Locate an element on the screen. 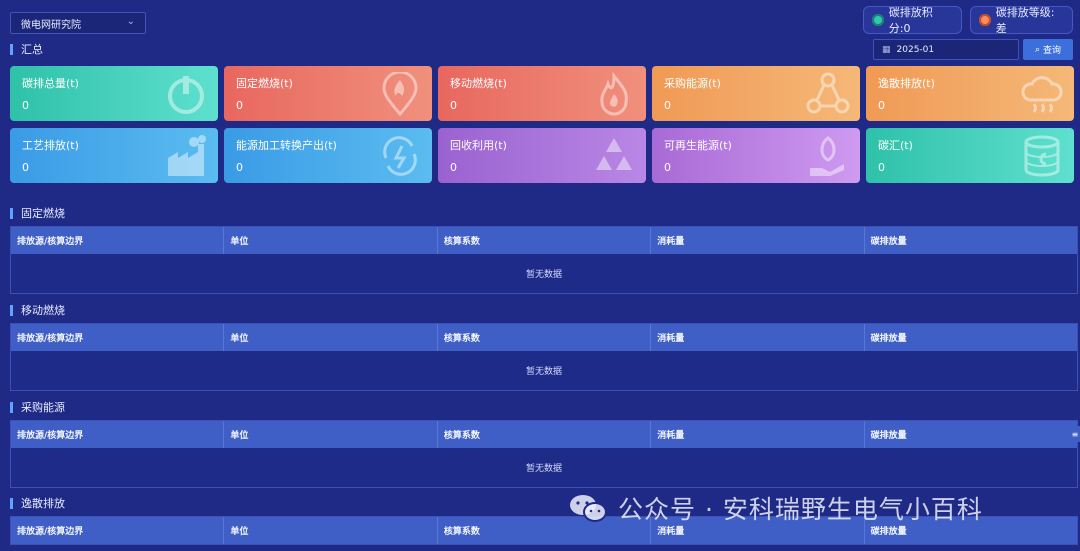 This screenshot has height=551, width=1080. org-select-value: 微电网研究院 is located at coordinates (51, 25).